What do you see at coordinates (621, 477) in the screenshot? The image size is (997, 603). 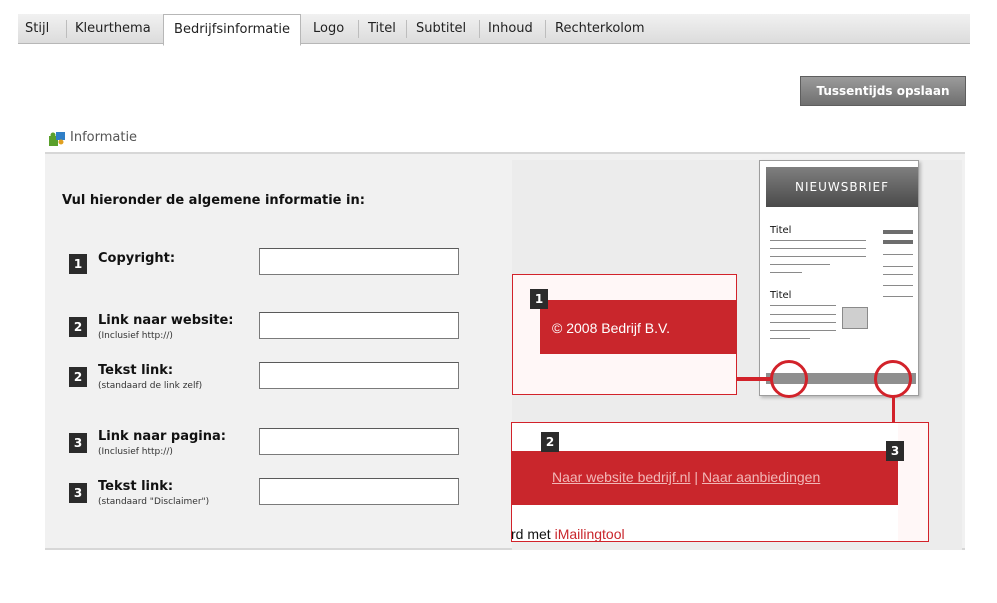 I see `website-preview-link: Naar website bedrijf.nl` at bounding box center [621, 477].